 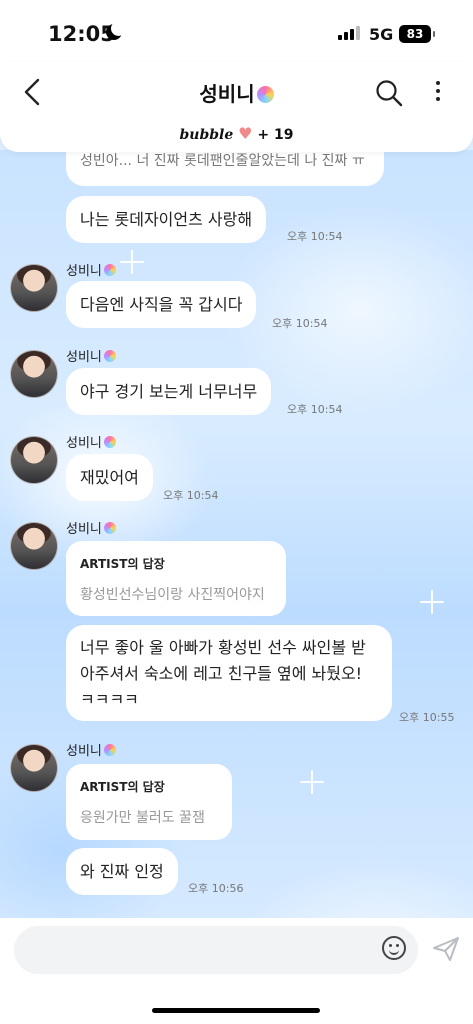 I want to click on message-text: 와 진짜 인정, so click(x=122, y=871).